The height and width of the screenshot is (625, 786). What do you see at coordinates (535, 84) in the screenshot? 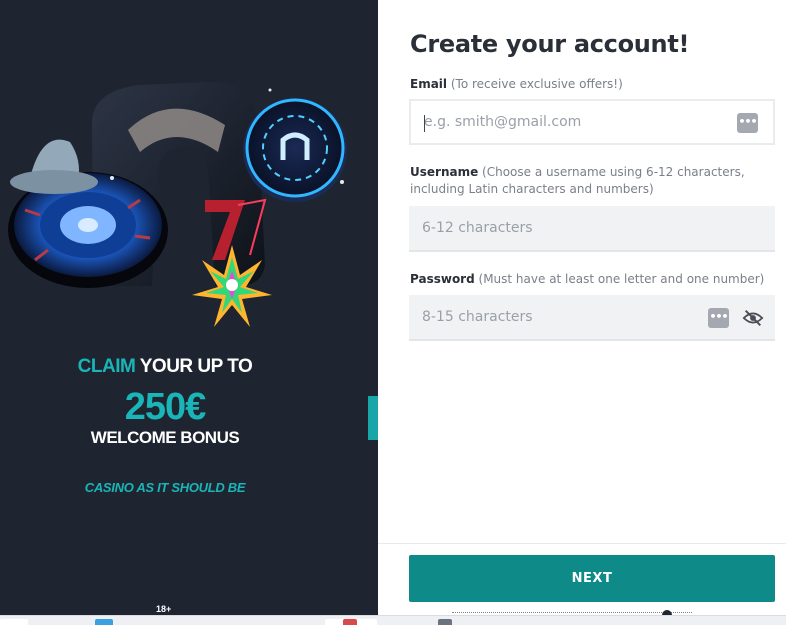
I see `email-label-hint: (To receive exclusive offers!)` at bounding box center [535, 84].